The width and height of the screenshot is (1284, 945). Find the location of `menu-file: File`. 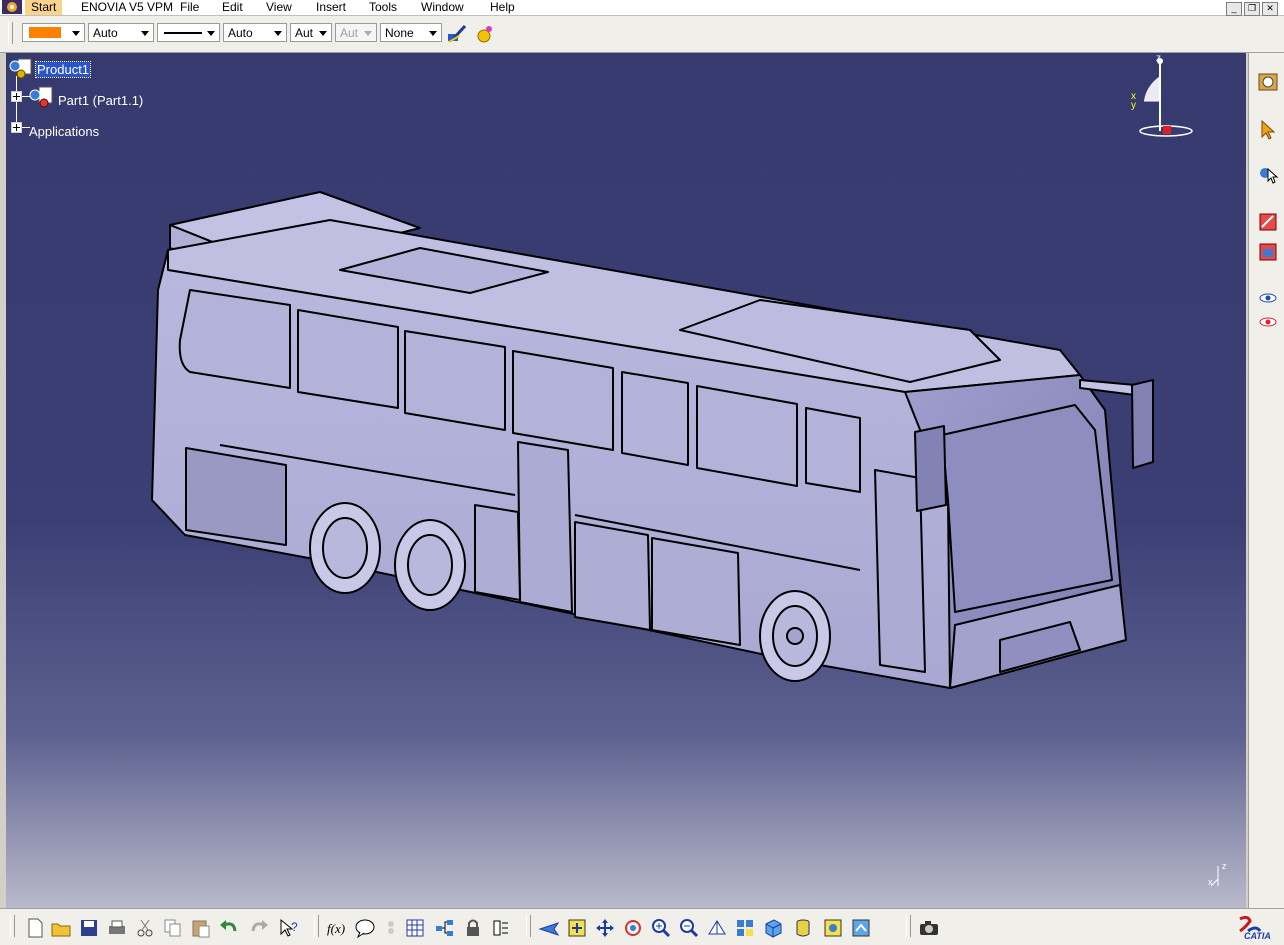

menu-file: File is located at coordinates (189, 7).